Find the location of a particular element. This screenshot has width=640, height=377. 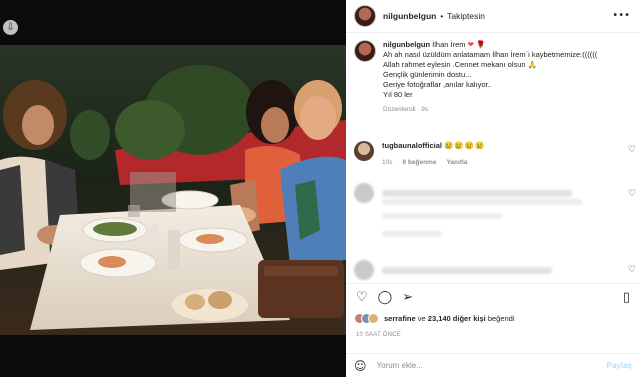

caption-line-6: Yıl 80 ler is located at coordinates (398, 94).